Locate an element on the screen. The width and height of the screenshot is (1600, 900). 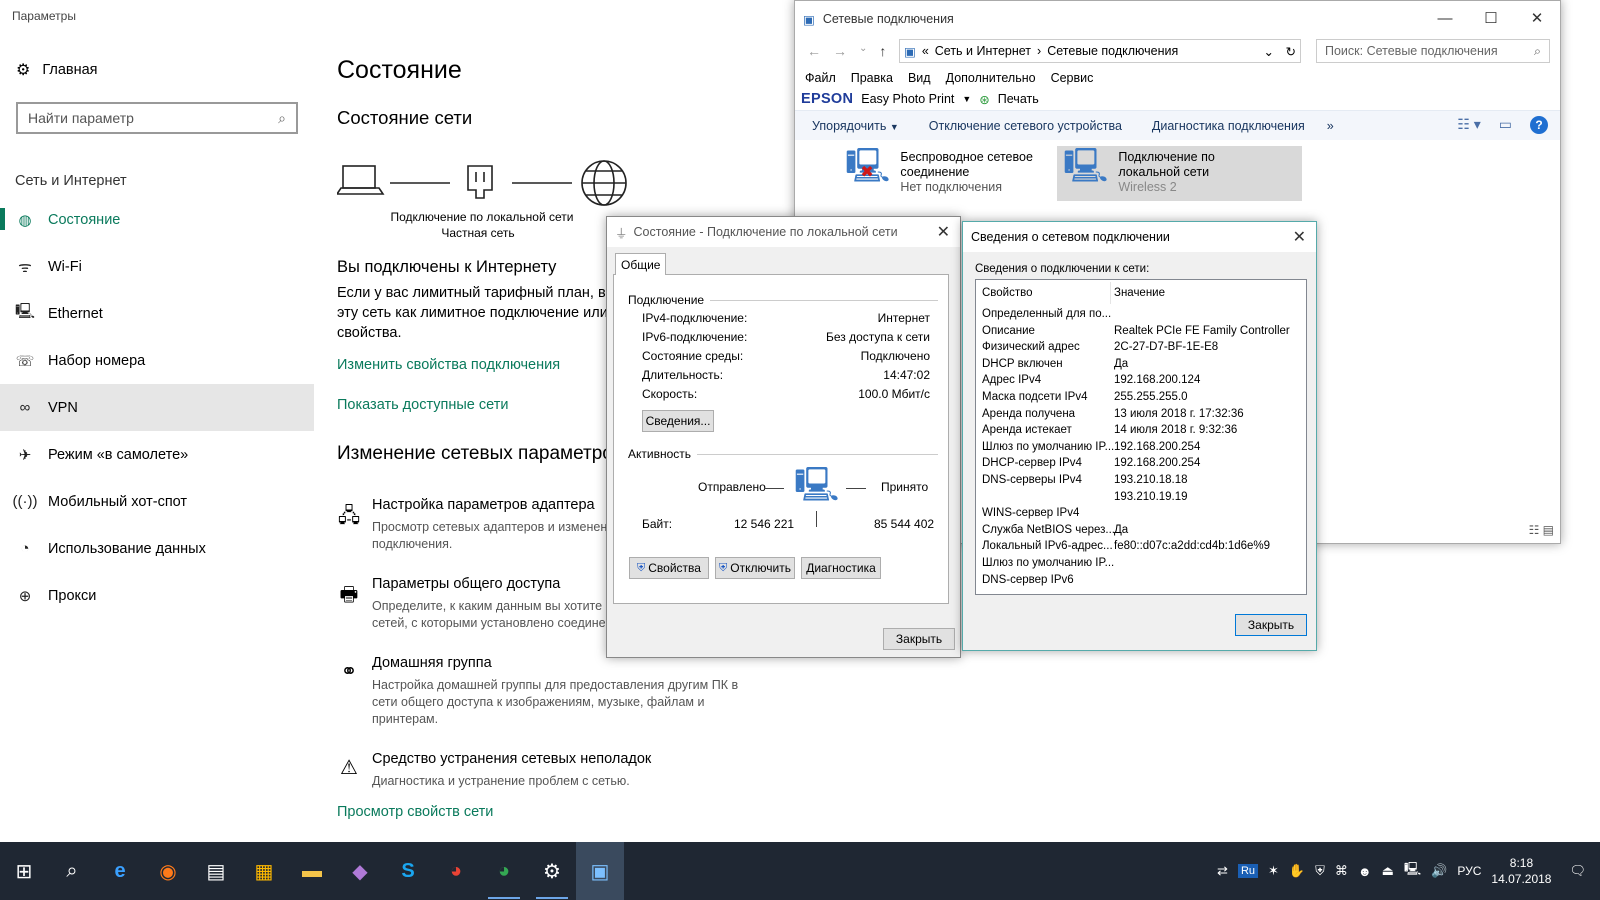
details-row: 193.210.19.19 is located at coordinates (1142, 497).